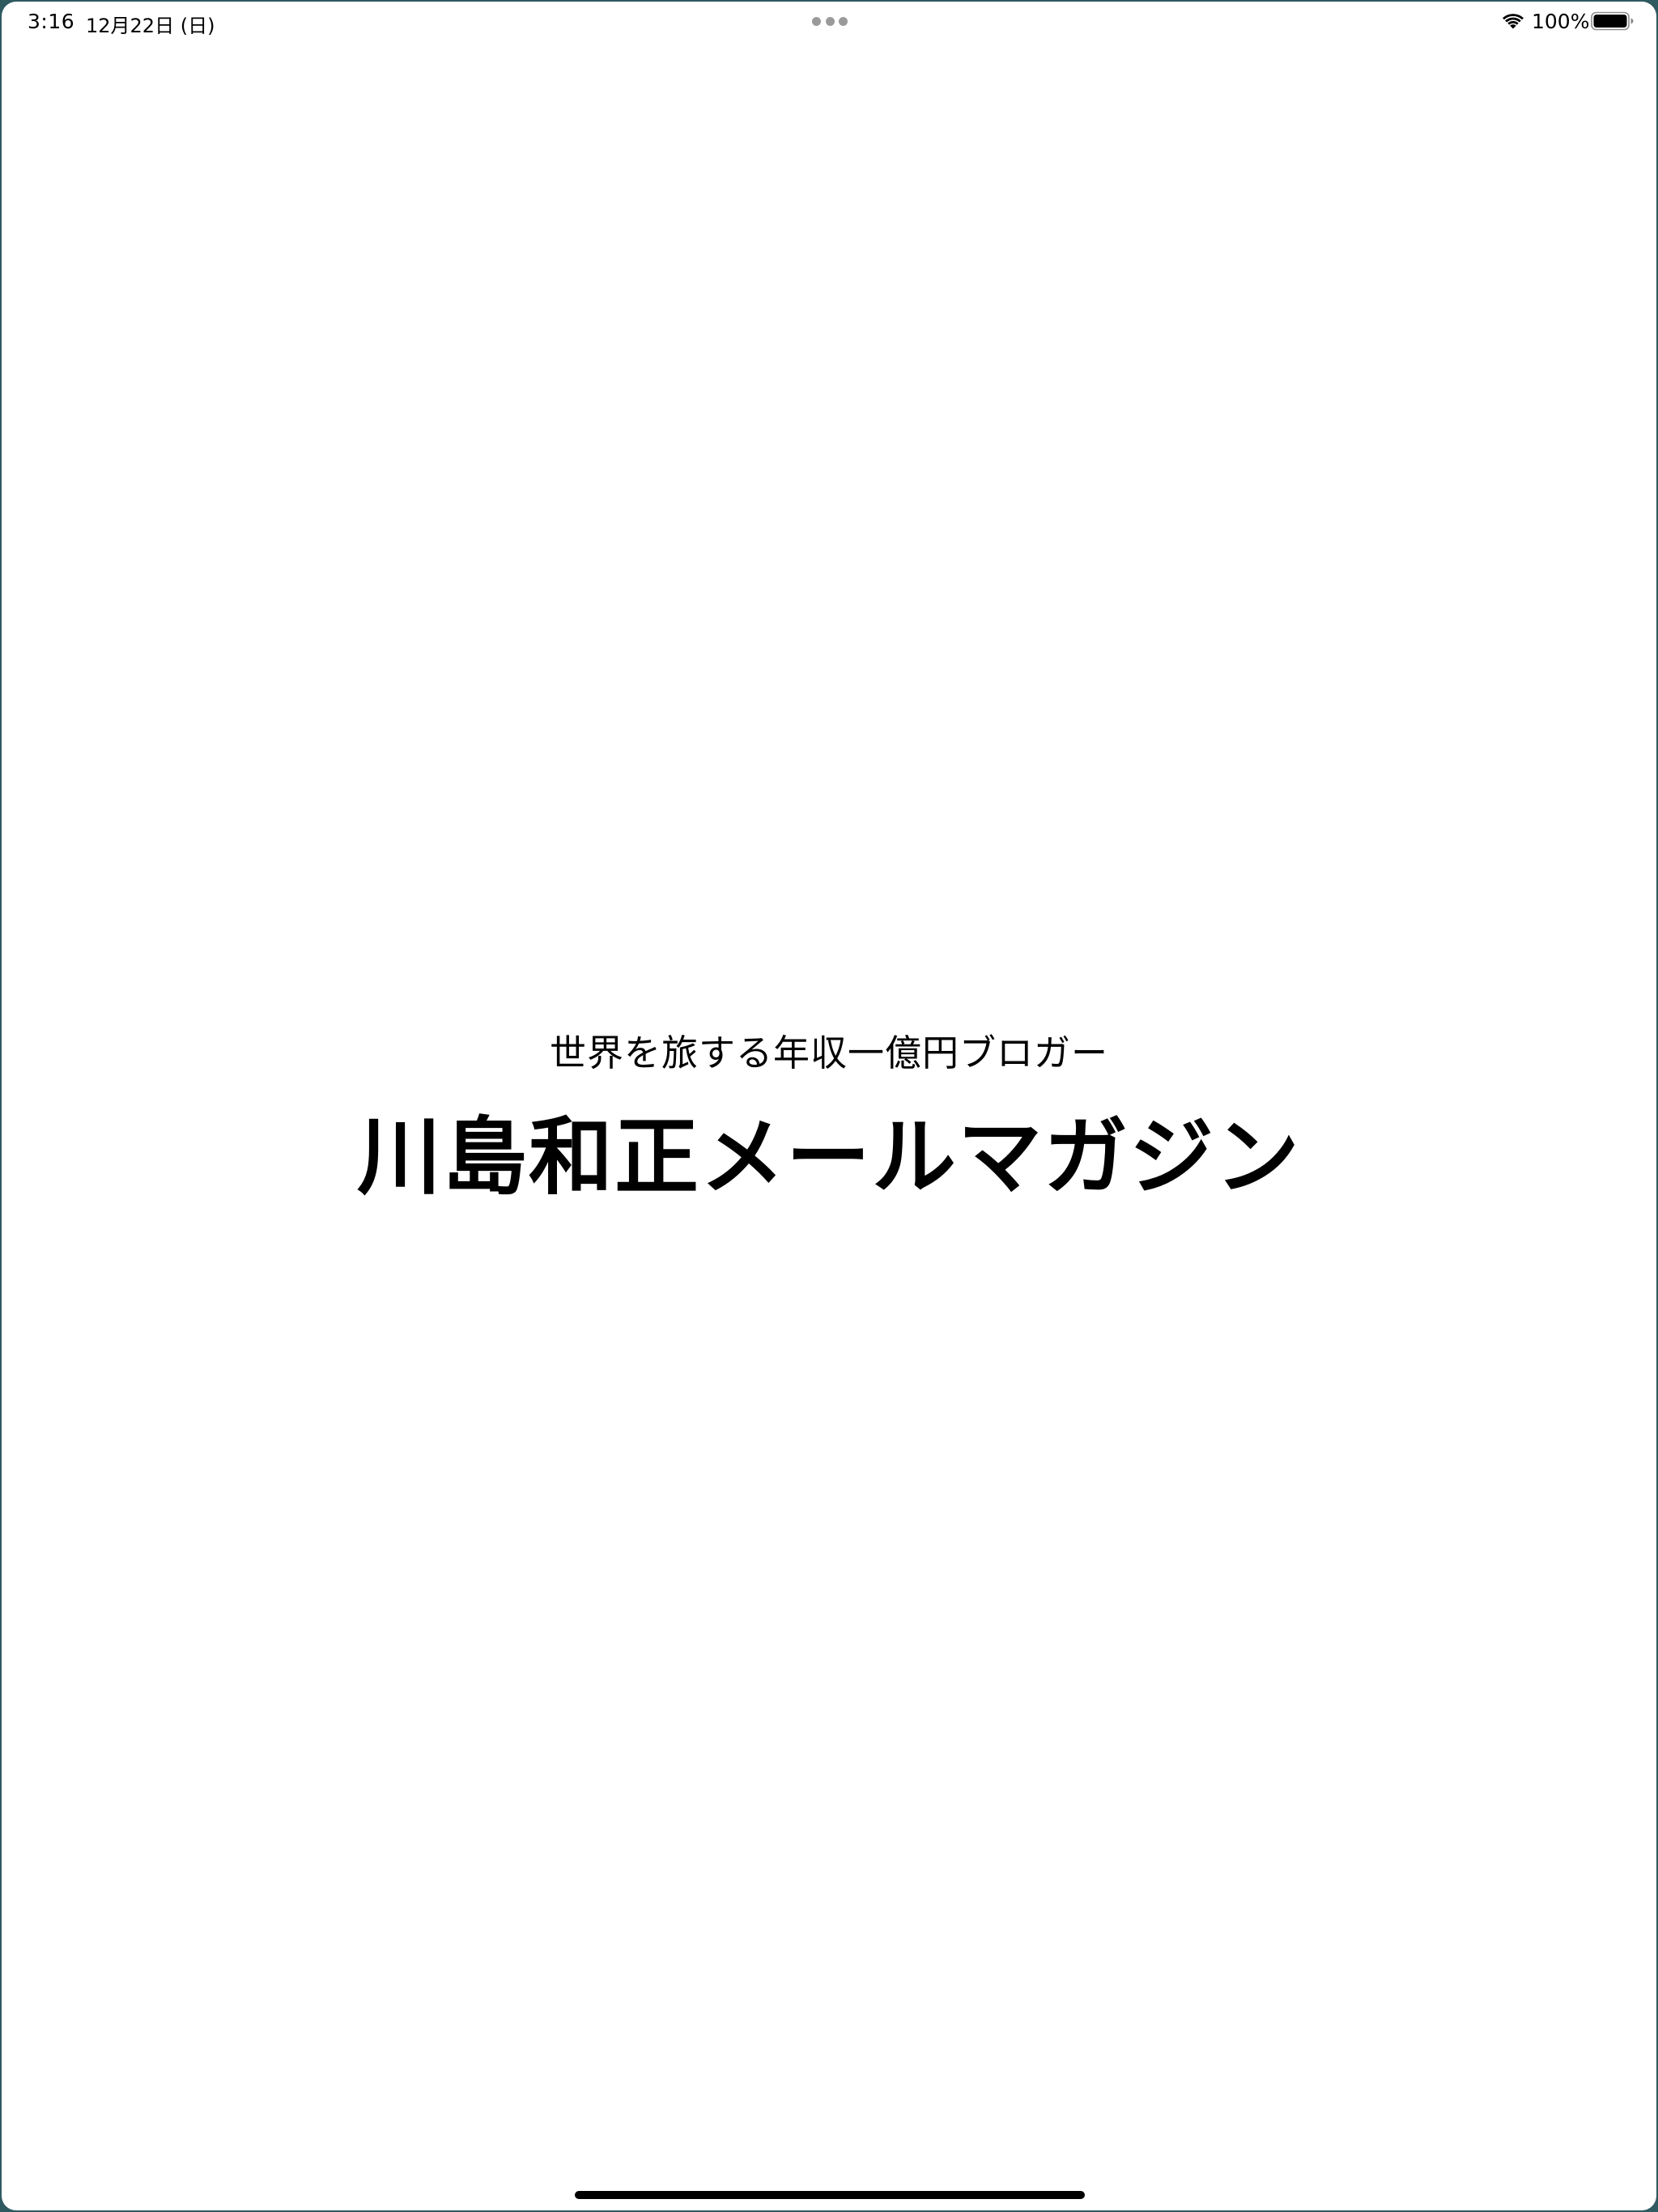  What do you see at coordinates (828, 1053) in the screenshot?
I see `page-subtitle: 世界を旅する年収一億円ブロガー` at bounding box center [828, 1053].